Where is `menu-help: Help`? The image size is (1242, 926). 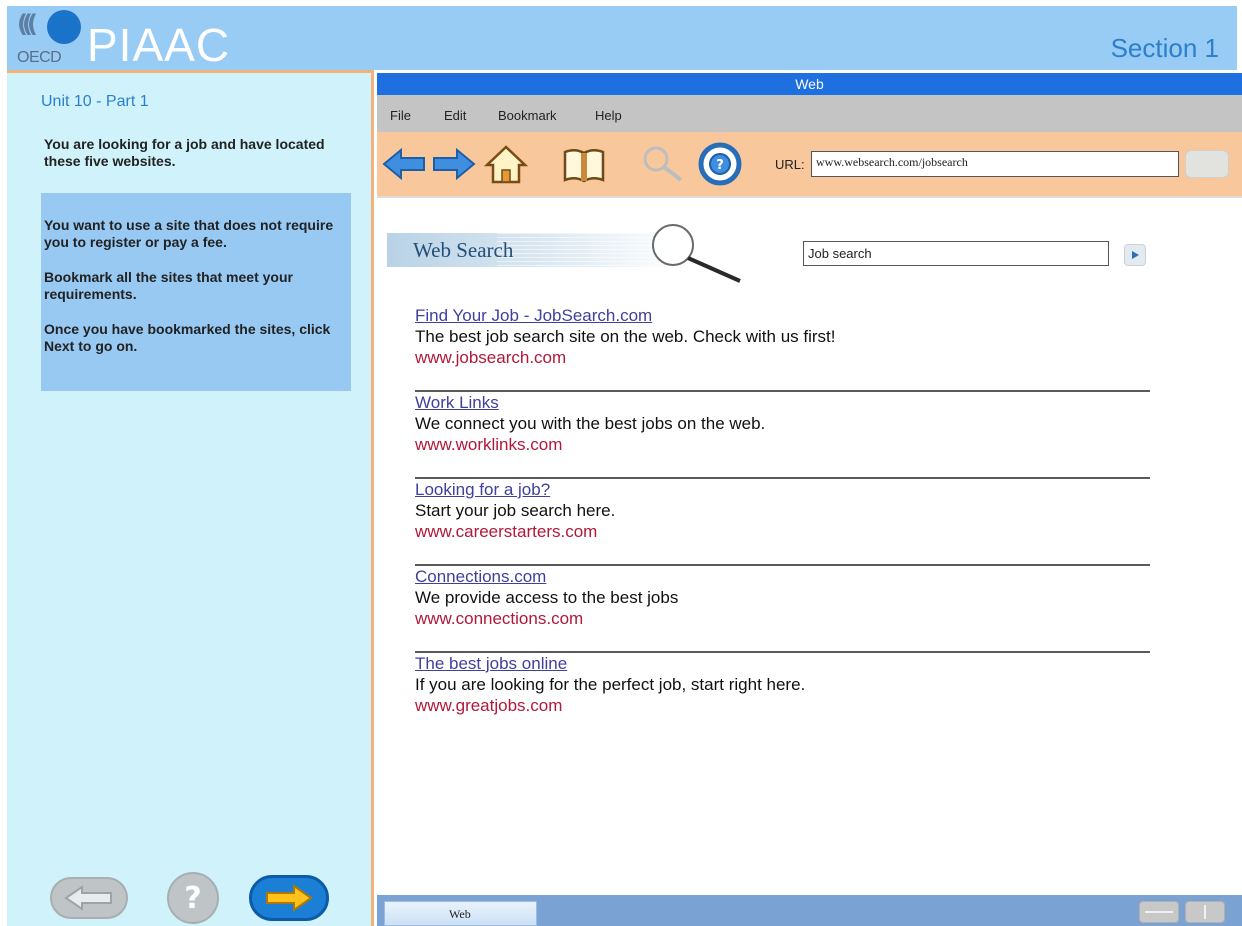 menu-help: Help is located at coordinates (608, 115).